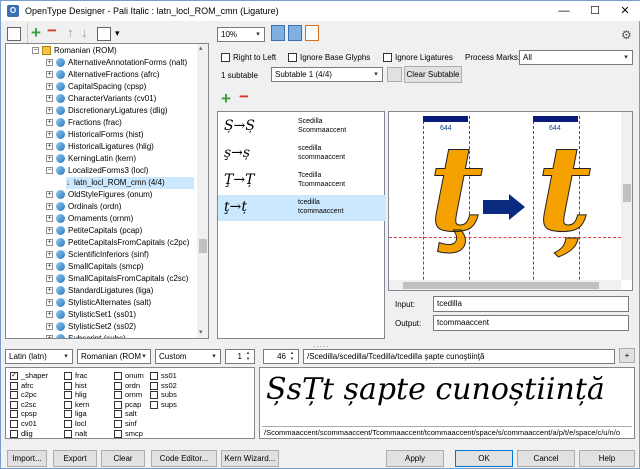 The image size is (640, 469). Describe the element at coordinates (201, 48) in the screenshot. I see `scroll-up-icon: ▴` at that location.